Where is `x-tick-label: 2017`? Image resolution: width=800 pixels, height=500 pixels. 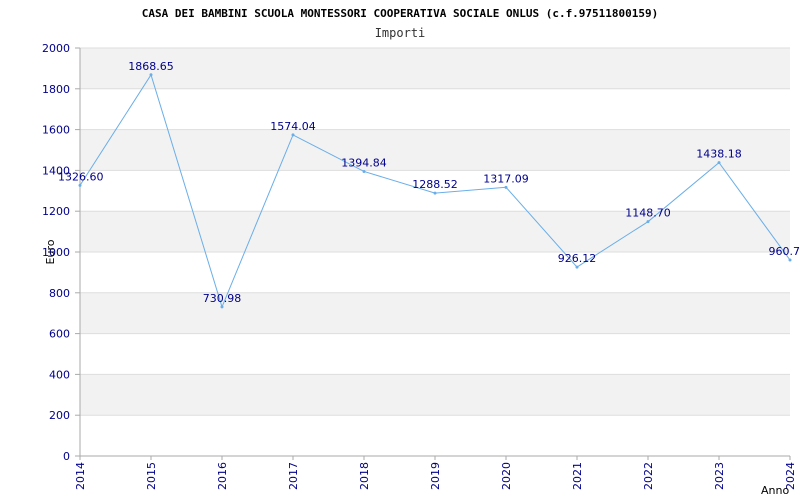 x-tick-label: 2017 is located at coordinates (293, 476).